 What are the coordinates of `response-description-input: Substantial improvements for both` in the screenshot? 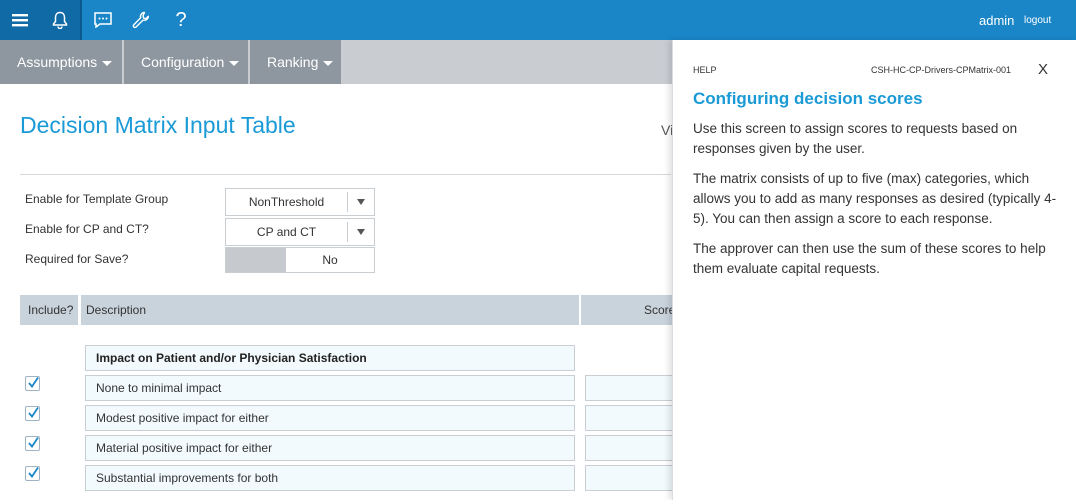 It's located at (330, 478).